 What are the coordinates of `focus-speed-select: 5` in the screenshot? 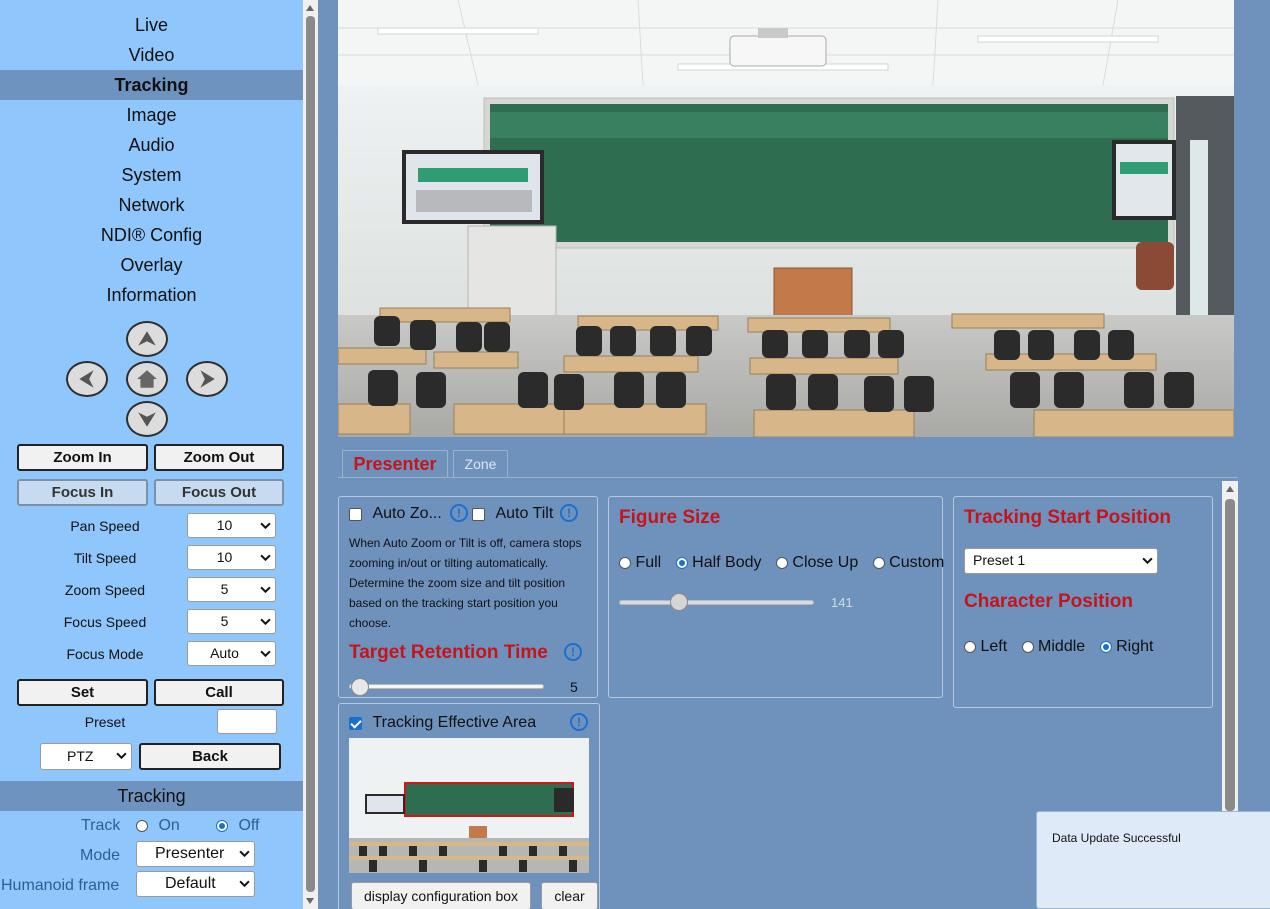 It's located at (231, 621).